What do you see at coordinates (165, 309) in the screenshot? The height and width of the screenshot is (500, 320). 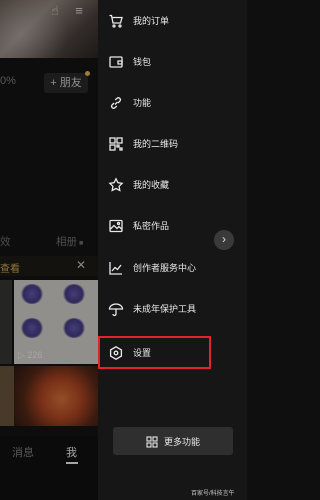 I see `menu-item-label: 未成年保护工具` at bounding box center [165, 309].